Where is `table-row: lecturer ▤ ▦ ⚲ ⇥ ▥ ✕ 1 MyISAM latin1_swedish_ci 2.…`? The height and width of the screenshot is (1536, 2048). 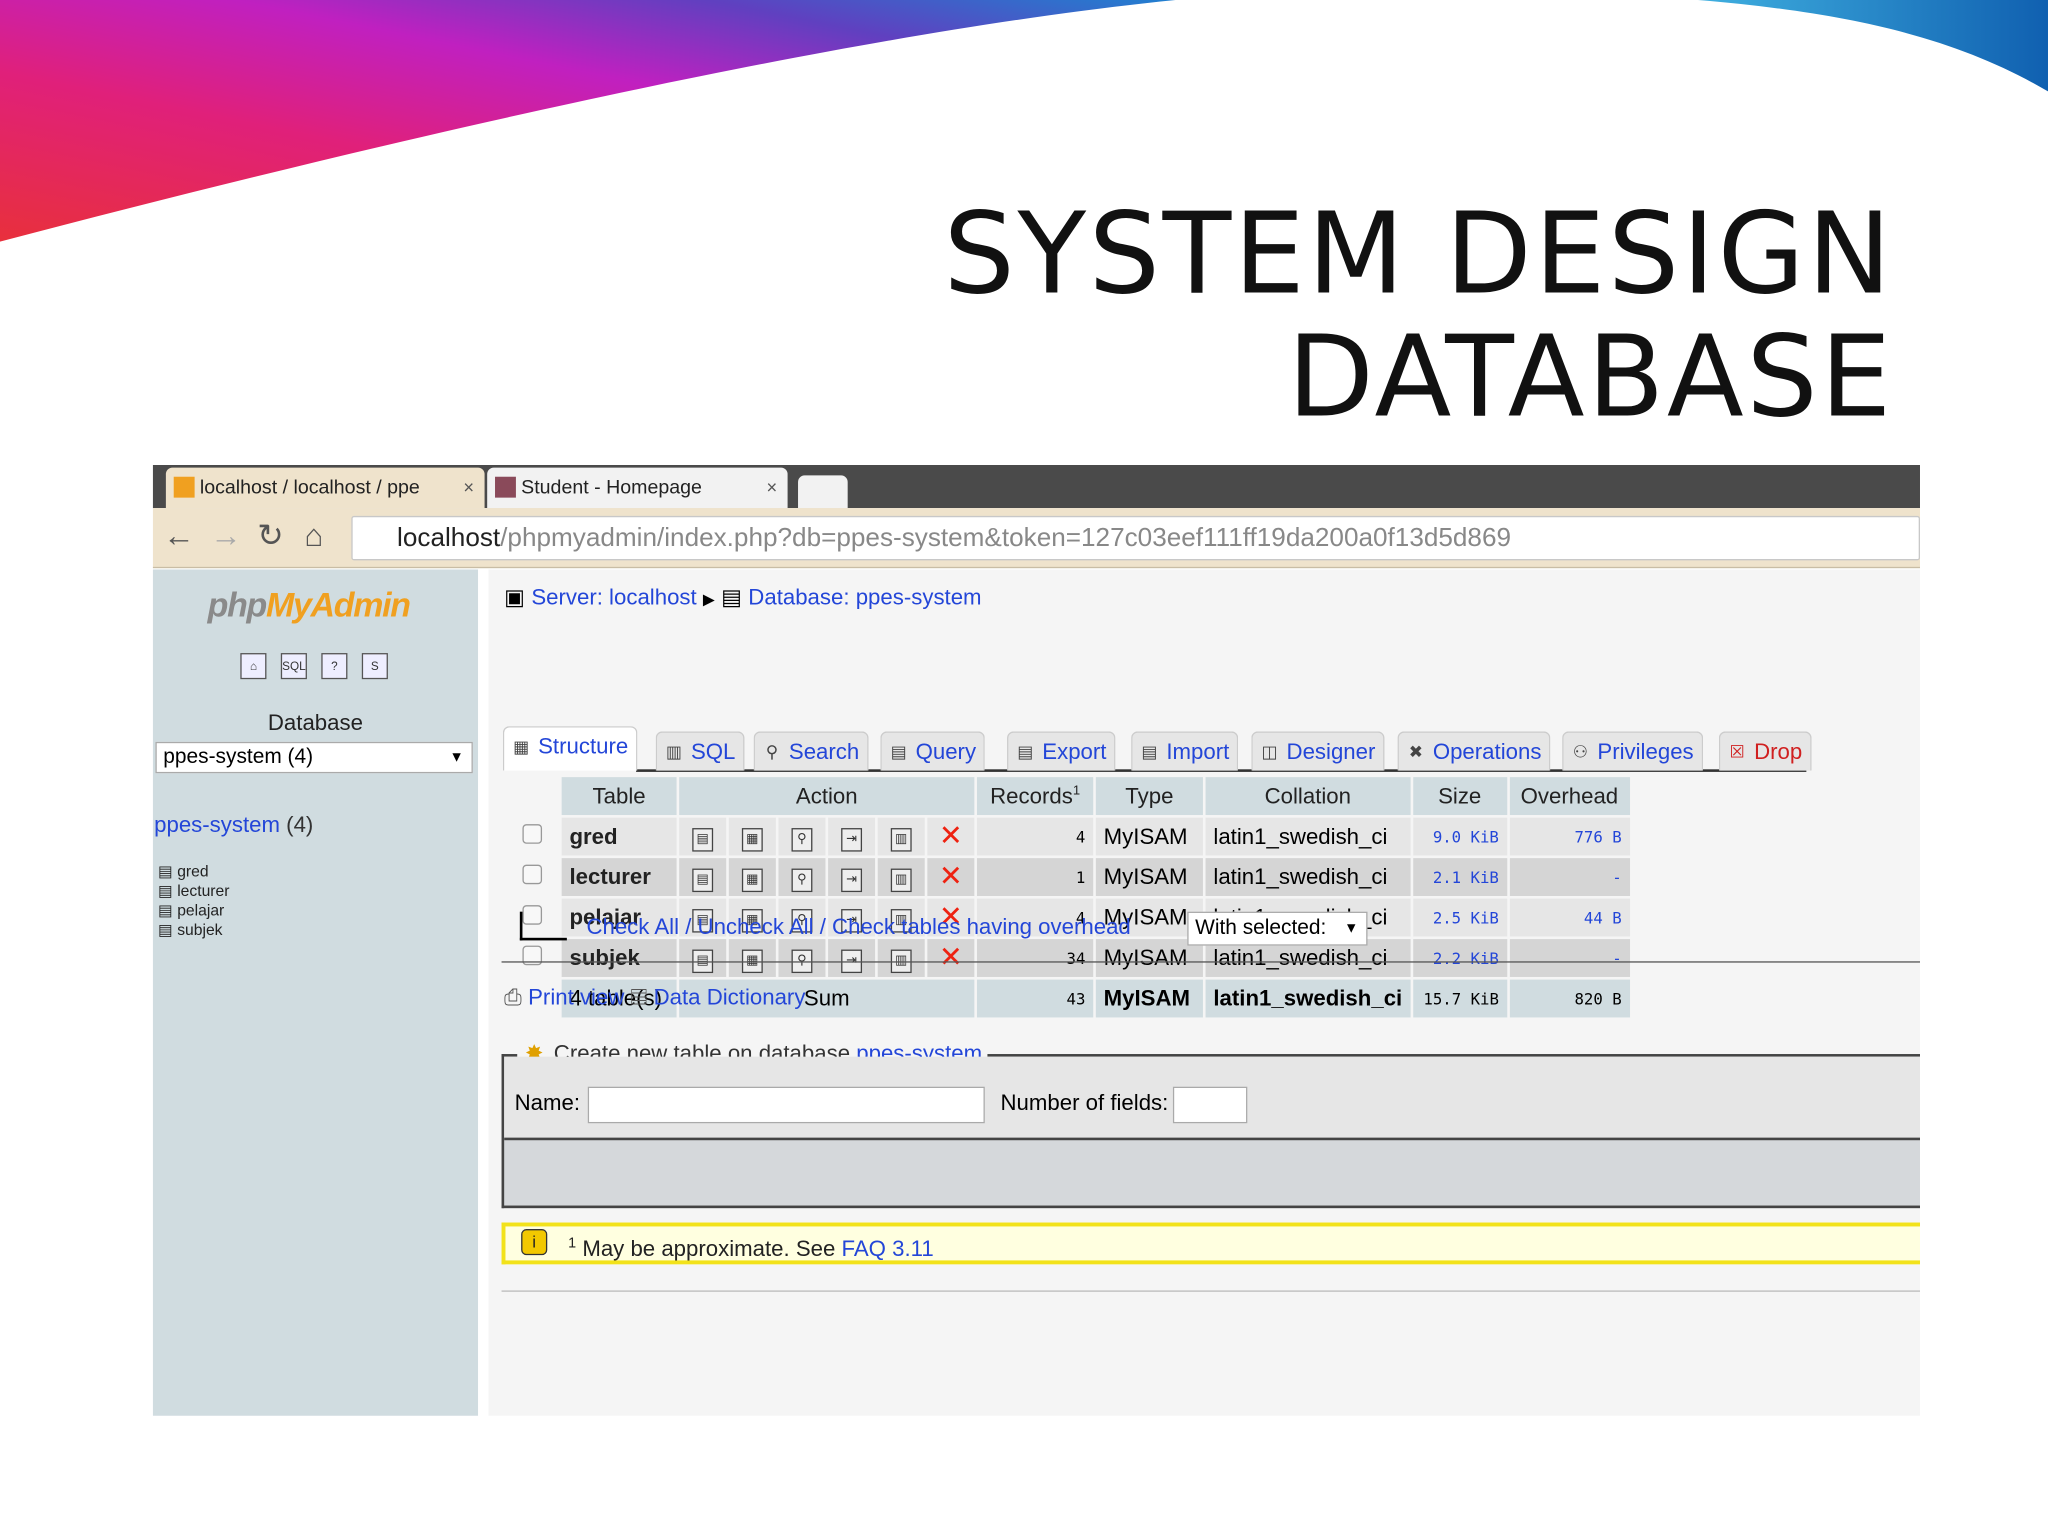 table-row: lecturer ▤ ▦ ⚲ ⇥ ▥ ✕ 1 MyISAM latin1_swedish_ci 2.… is located at coordinates (1067, 877).